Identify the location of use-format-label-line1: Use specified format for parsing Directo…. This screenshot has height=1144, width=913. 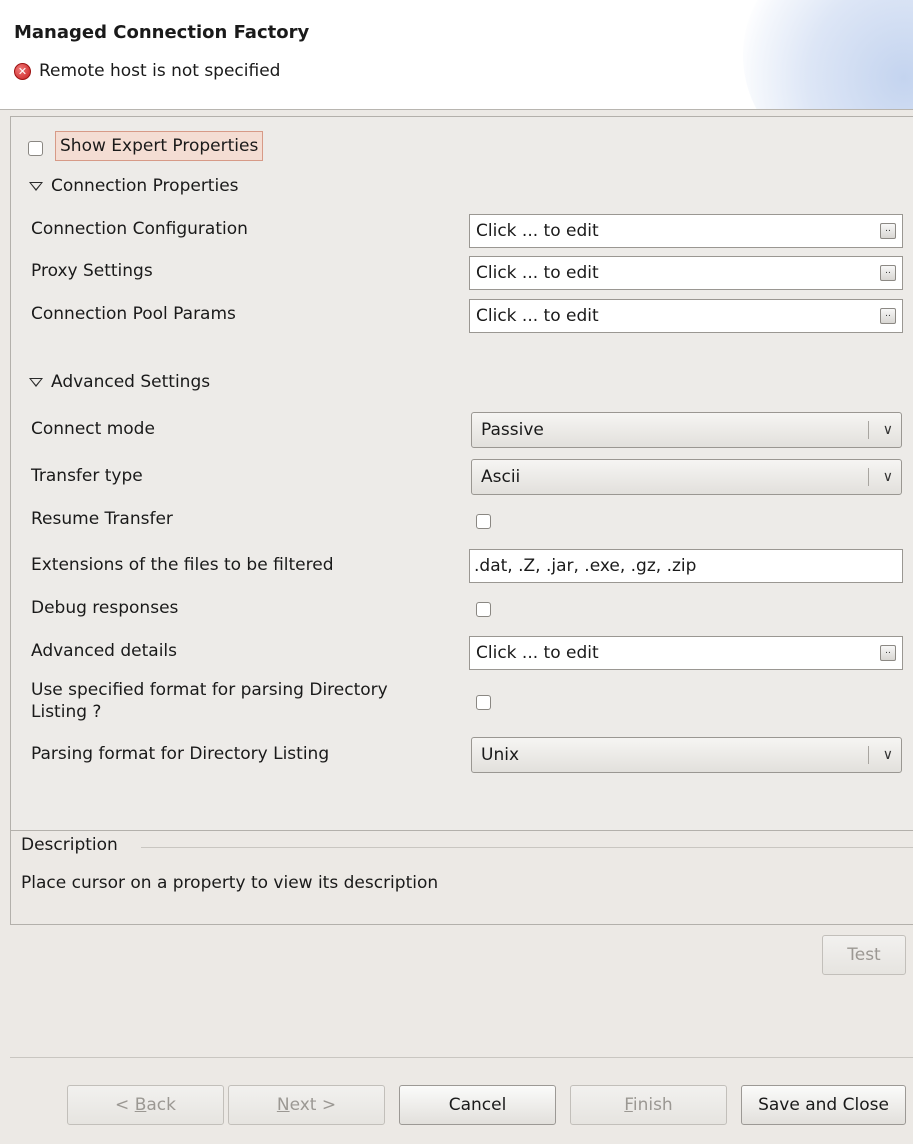
(209, 690).